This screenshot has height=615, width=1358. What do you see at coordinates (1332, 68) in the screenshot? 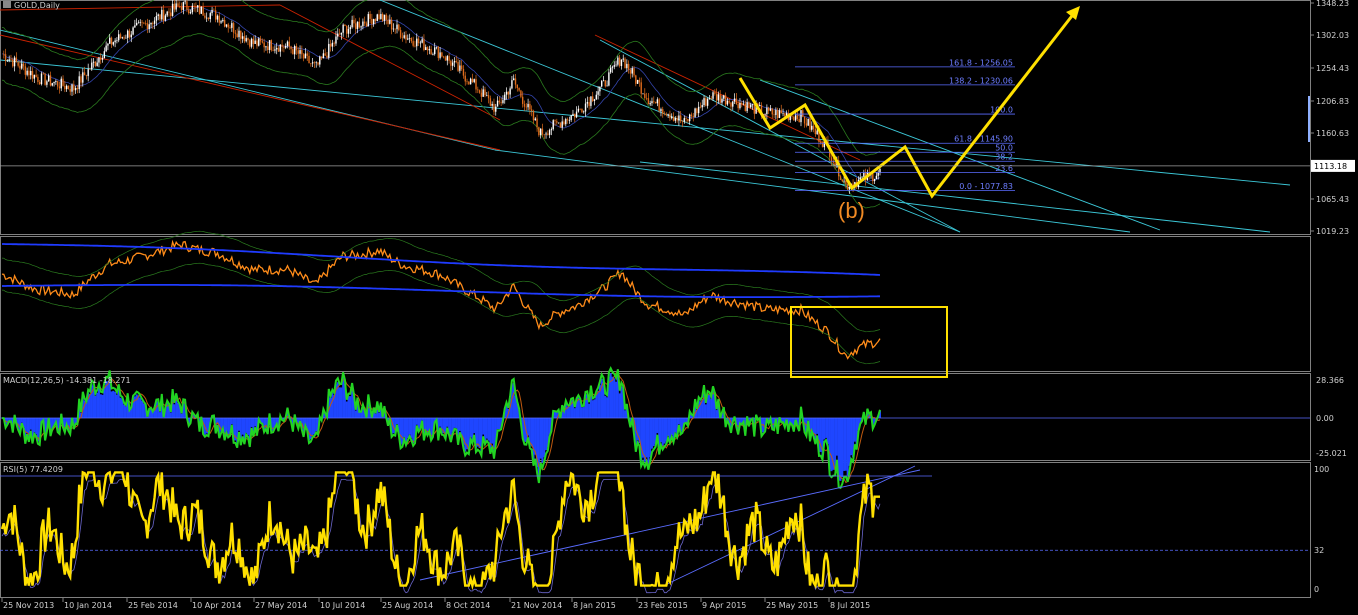
I see `price-tick-label: 1254.43` at bounding box center [1332, 68].